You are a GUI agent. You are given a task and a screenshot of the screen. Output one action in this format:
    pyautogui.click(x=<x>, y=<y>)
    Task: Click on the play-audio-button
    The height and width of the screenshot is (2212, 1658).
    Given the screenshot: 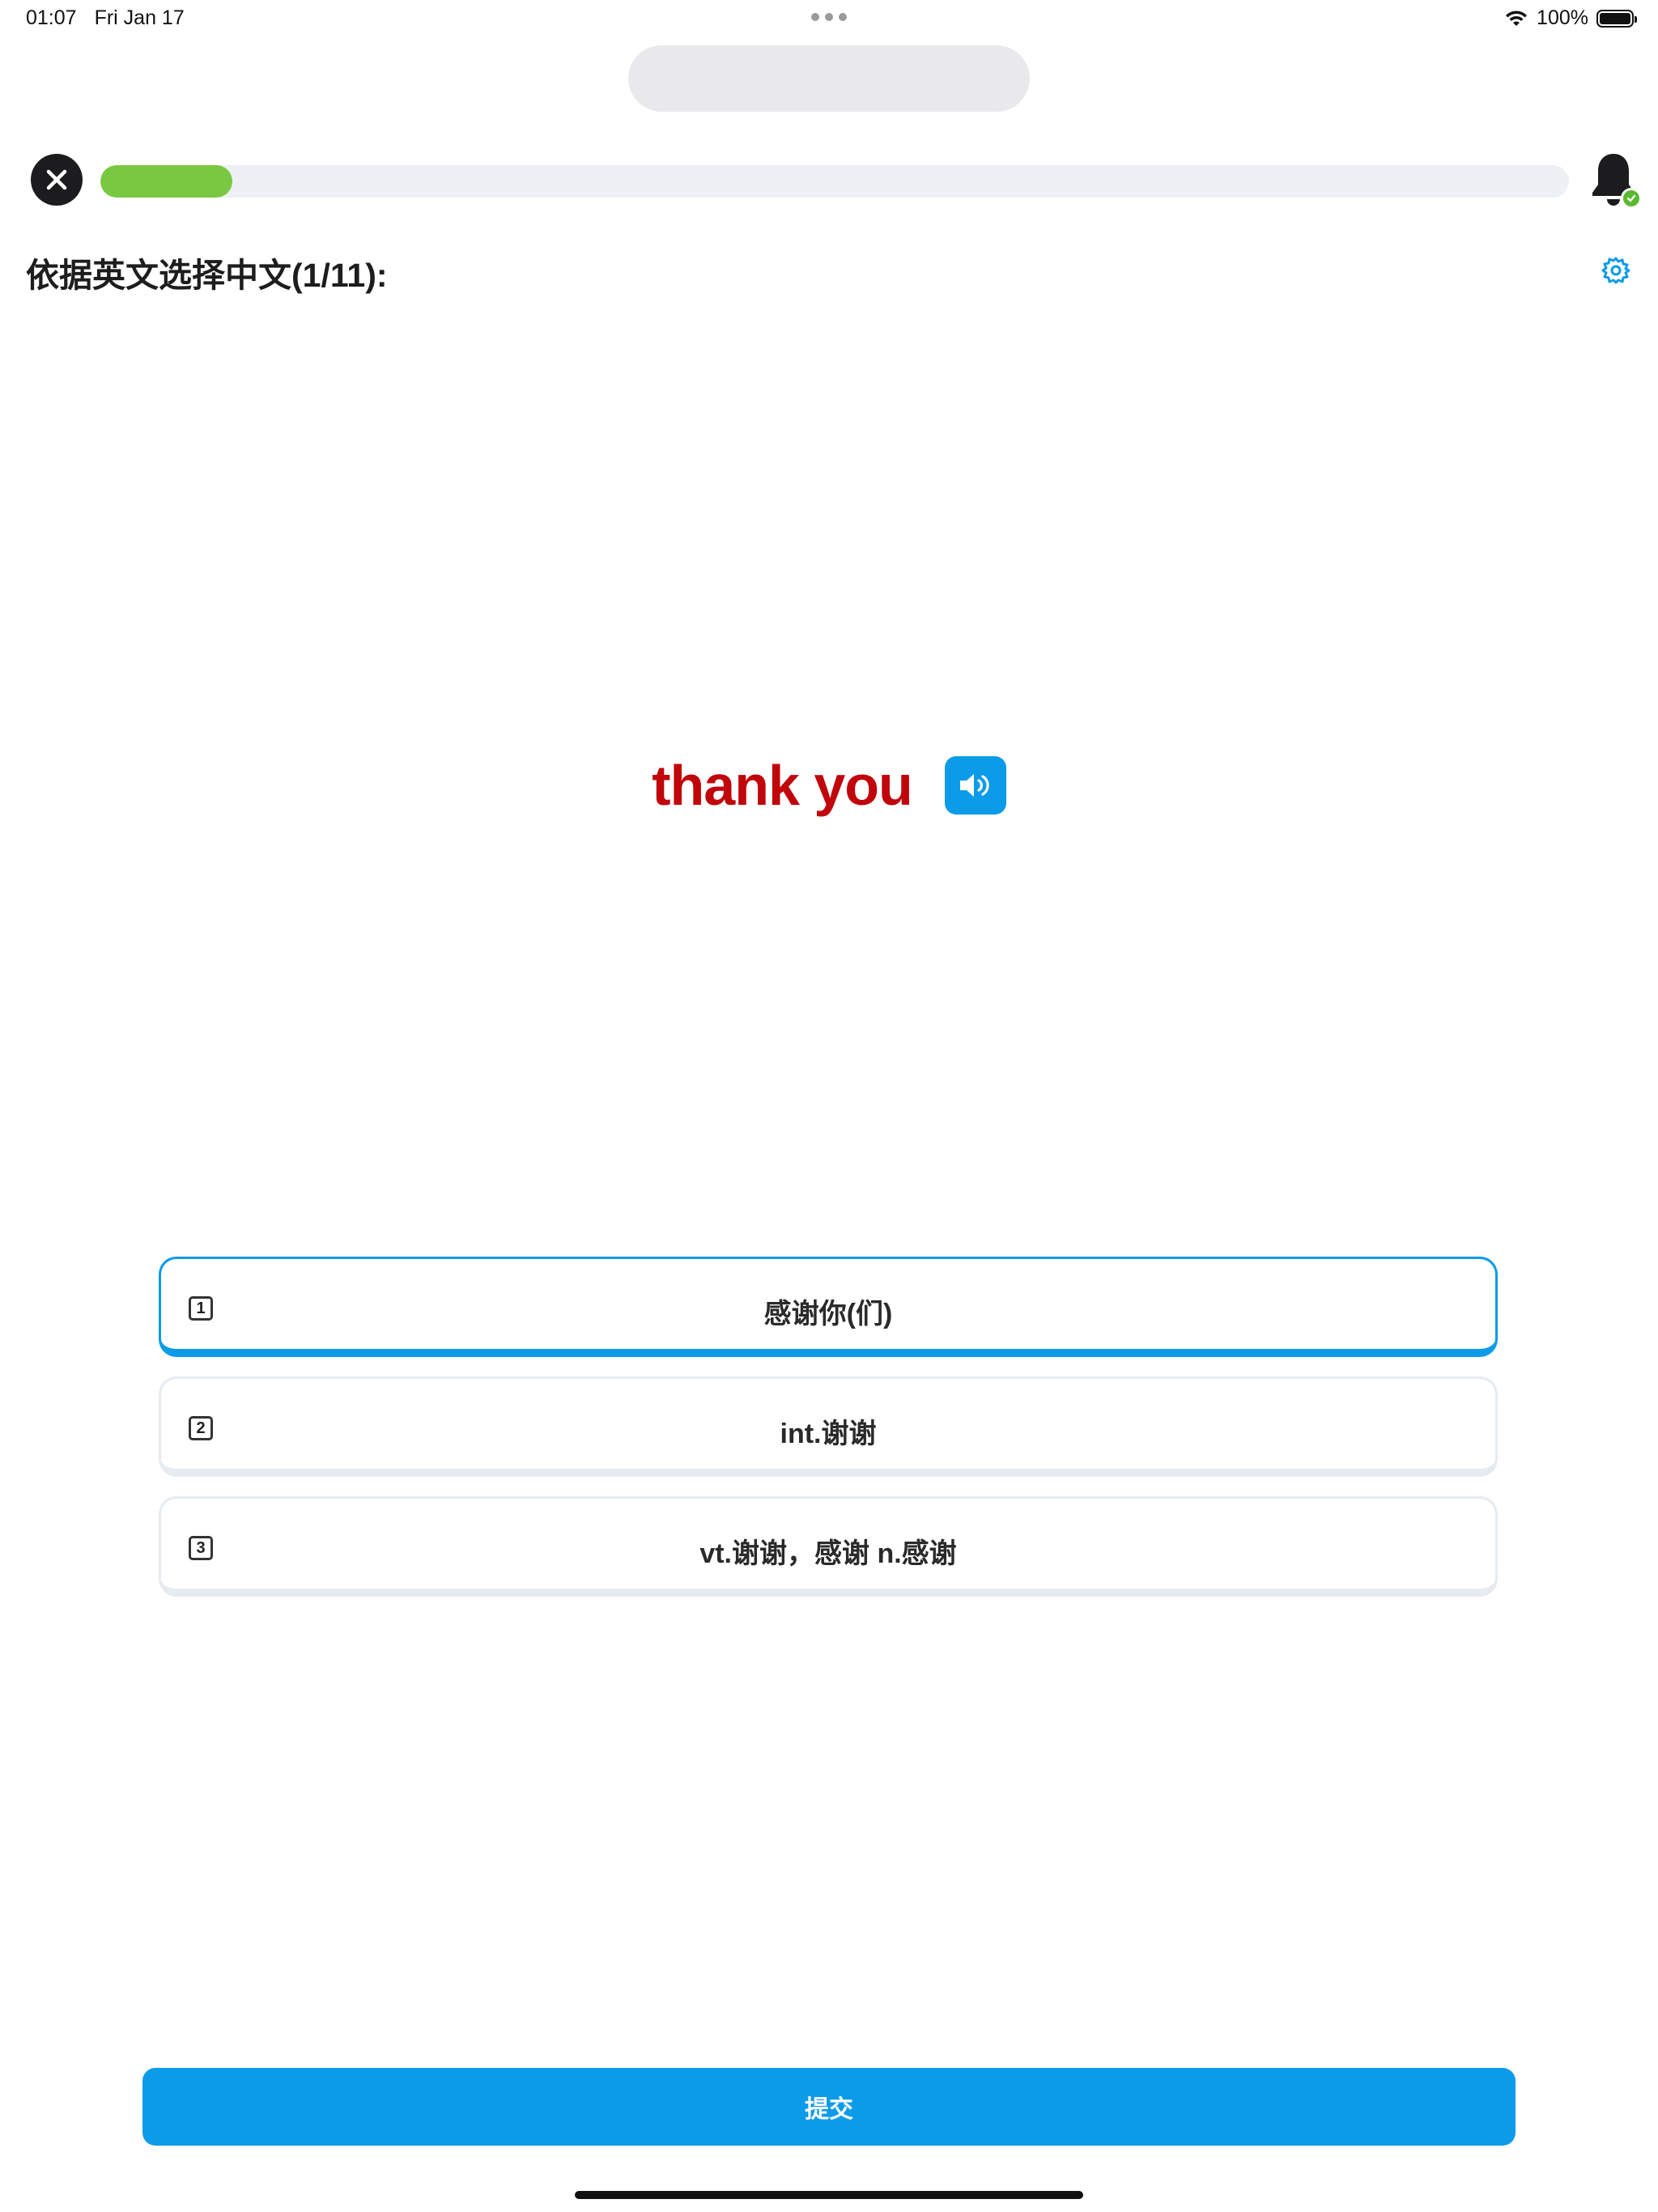 What is the action you would take?
    pyautogui.click(x=975, y=786)
    